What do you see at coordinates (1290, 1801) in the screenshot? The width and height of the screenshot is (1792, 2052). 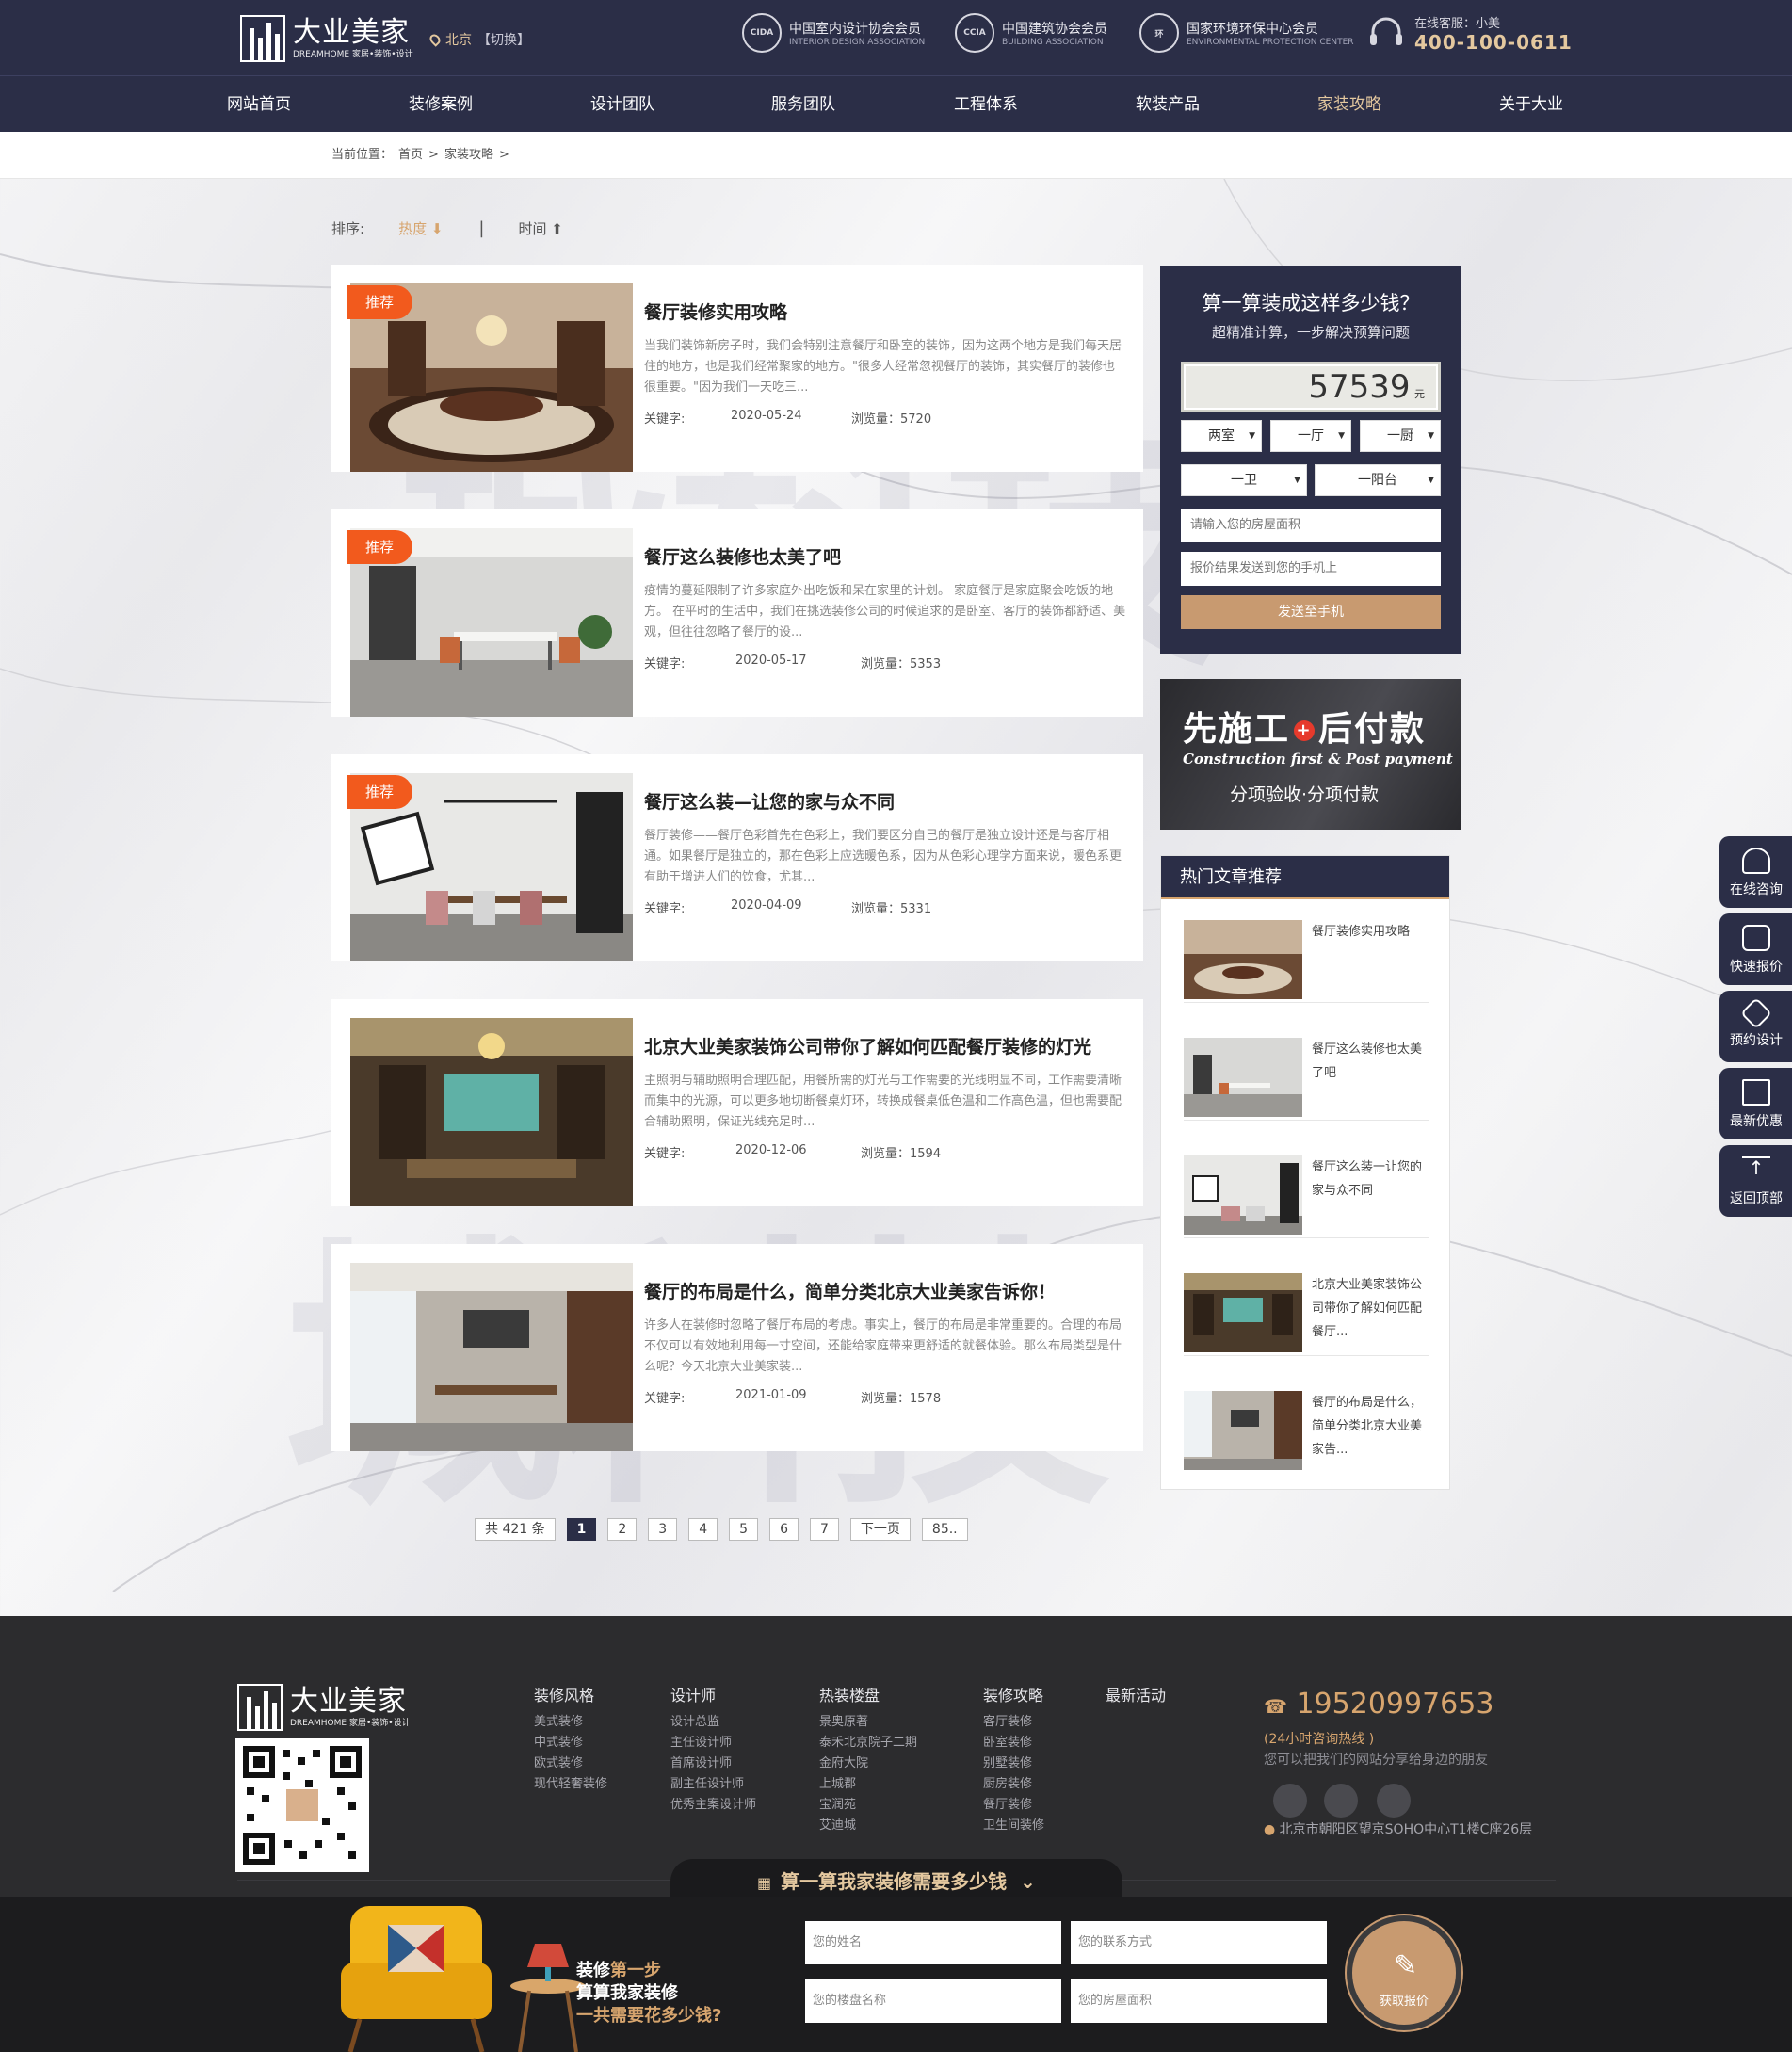 I see `wechat-icon` at bounding box center [1290, 1801].